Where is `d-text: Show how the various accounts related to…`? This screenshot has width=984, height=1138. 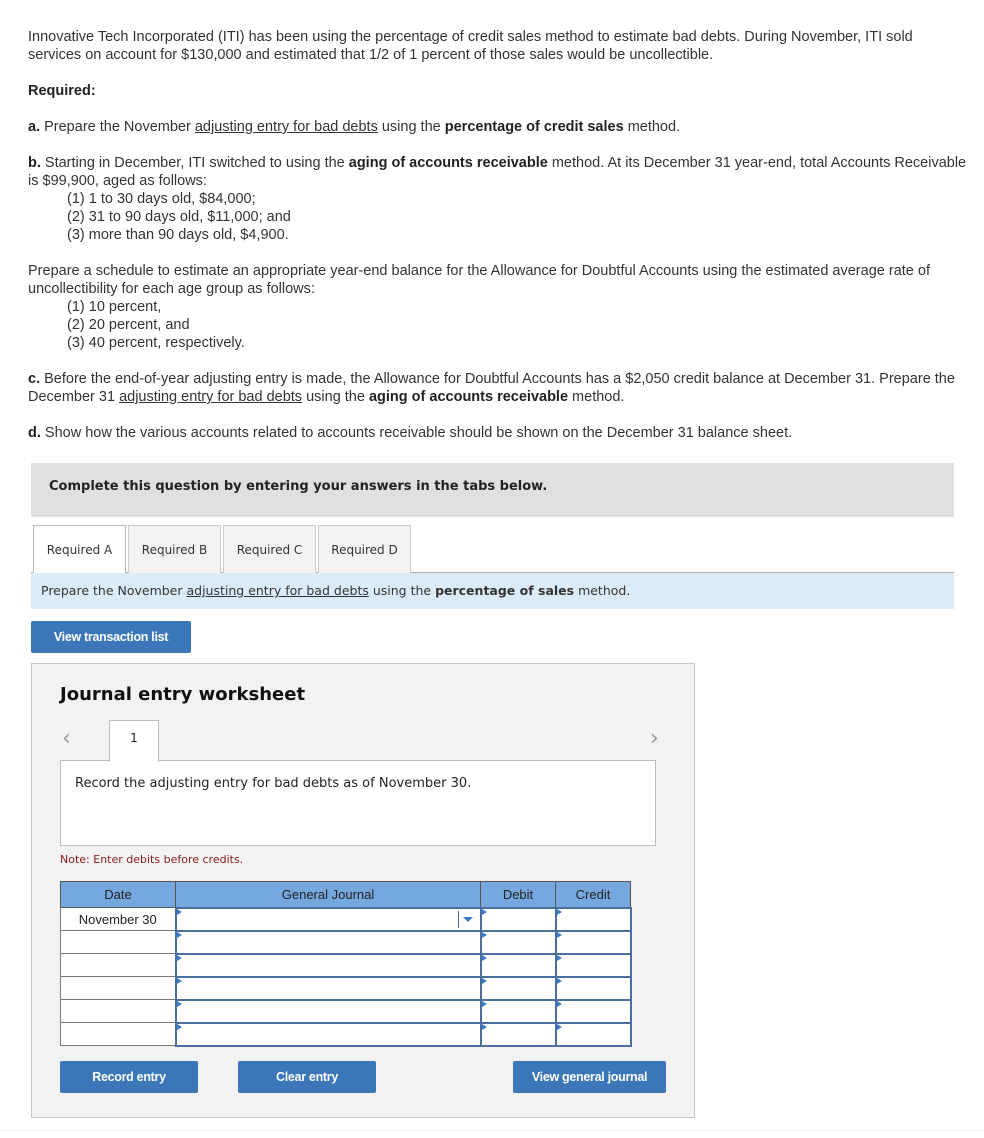
d-text: Show how the various accounts related to… is located at coordinates (416, 433).